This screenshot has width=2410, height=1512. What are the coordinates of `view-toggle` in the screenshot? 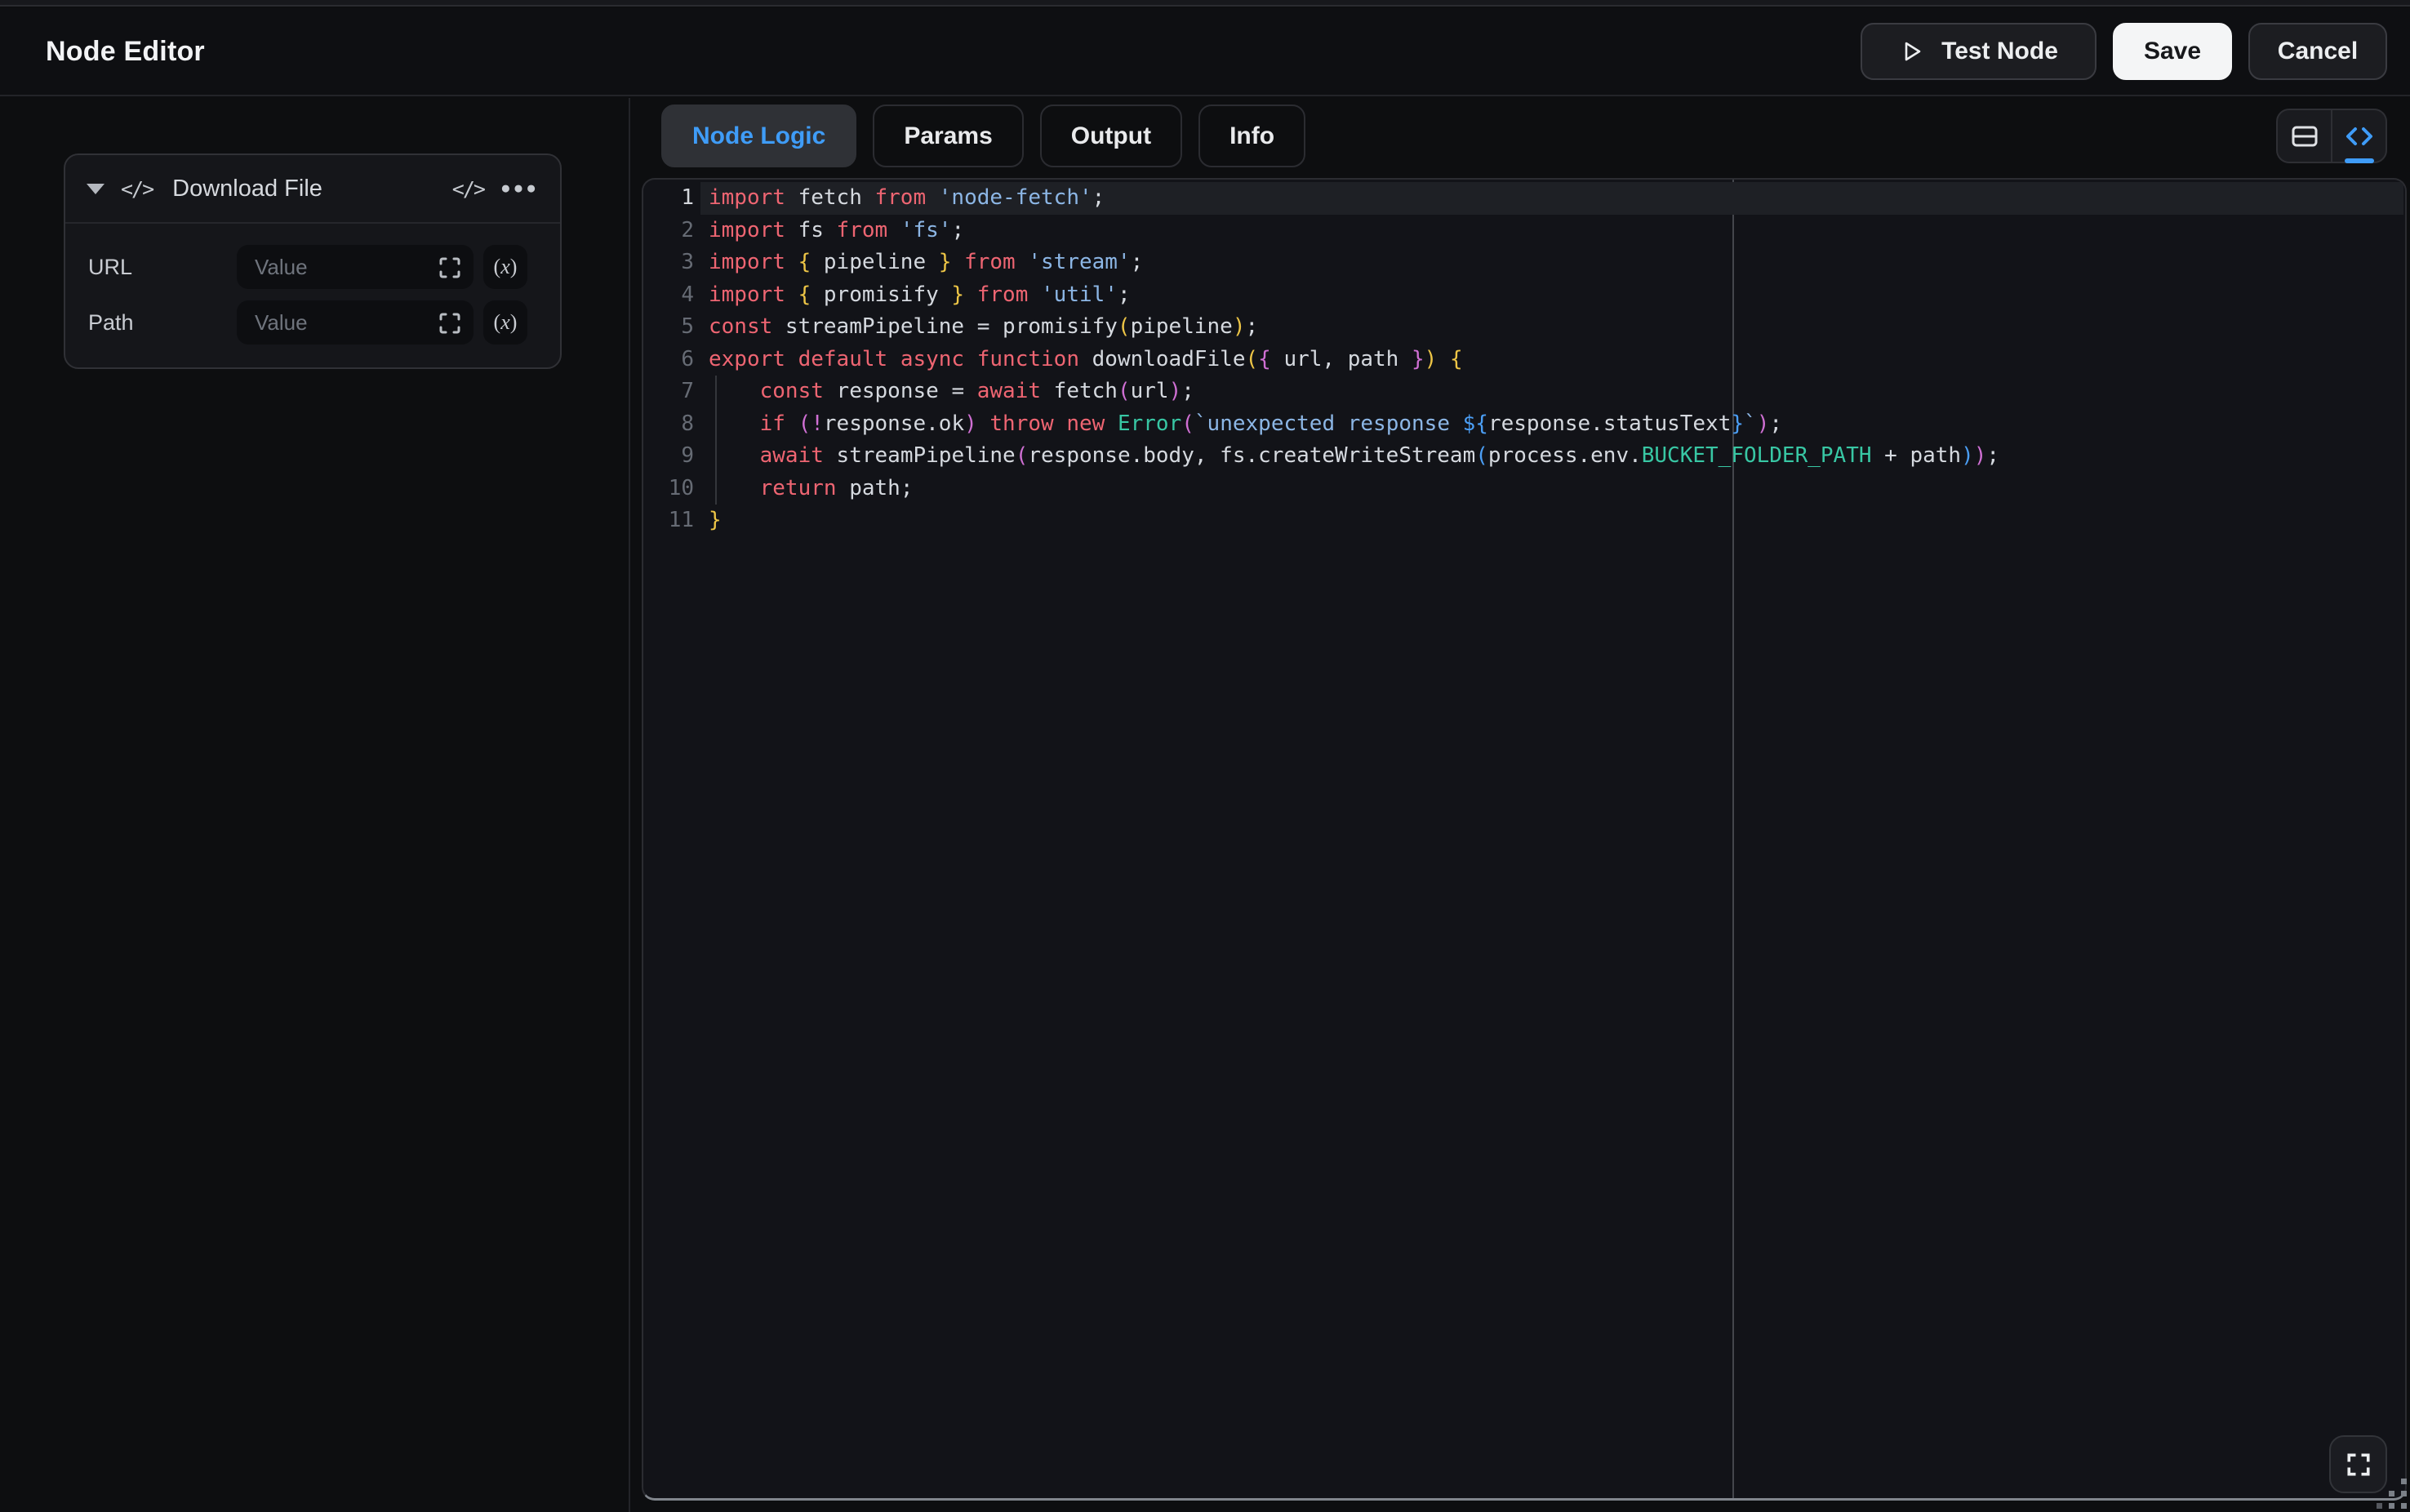 It's located at (2332, 136).